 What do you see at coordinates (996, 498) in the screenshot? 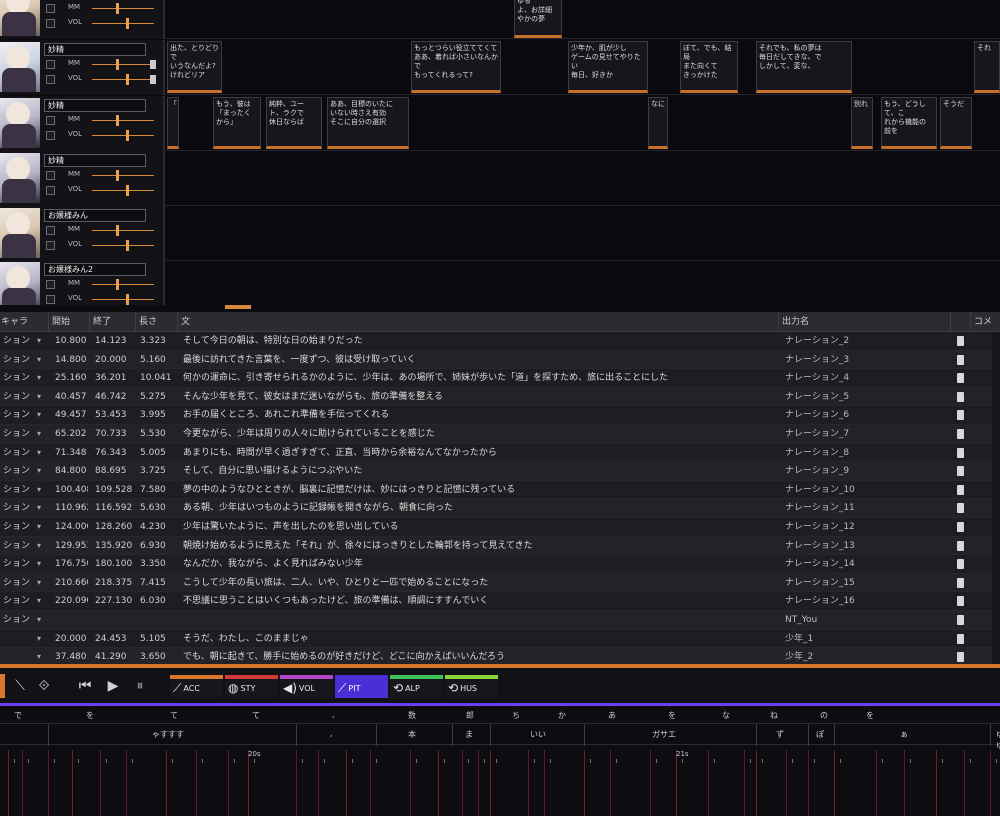
I see `table-scrollbar` at bounding box center [996, 498].